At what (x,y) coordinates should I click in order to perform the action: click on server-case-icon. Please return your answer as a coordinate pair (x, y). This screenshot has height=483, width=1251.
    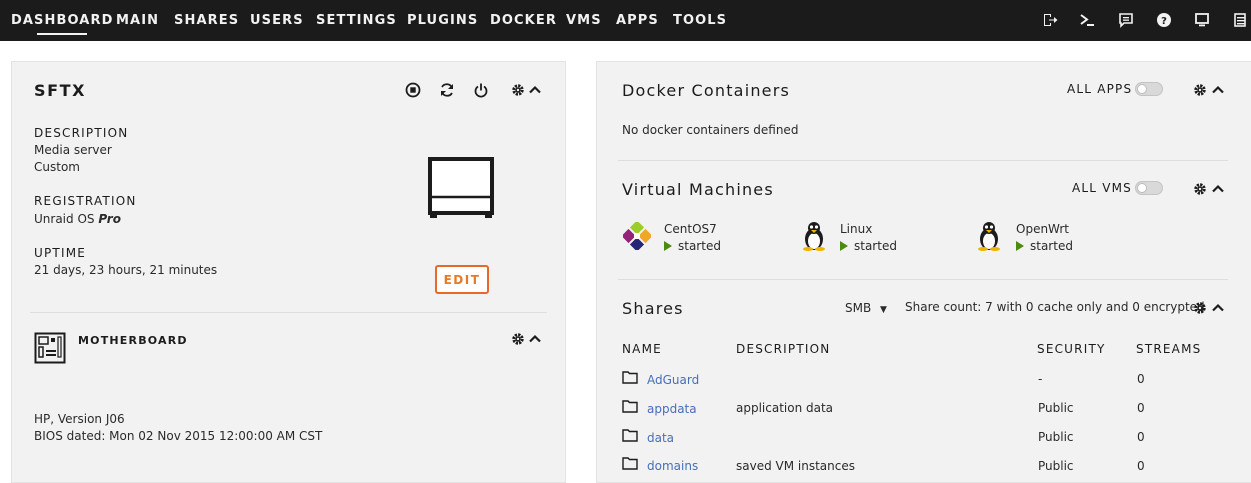
    Looking at the image, I should click on (461, 188).